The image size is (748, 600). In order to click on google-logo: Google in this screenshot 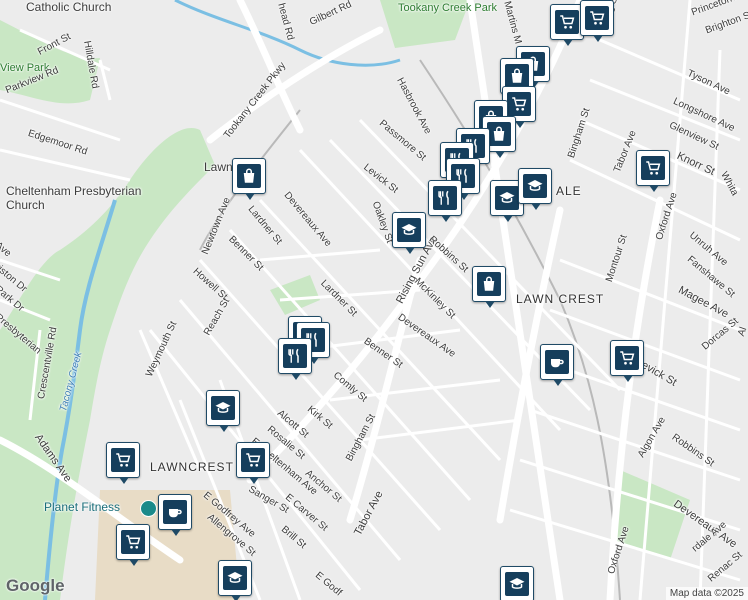, I will do `click(35, 586)`.